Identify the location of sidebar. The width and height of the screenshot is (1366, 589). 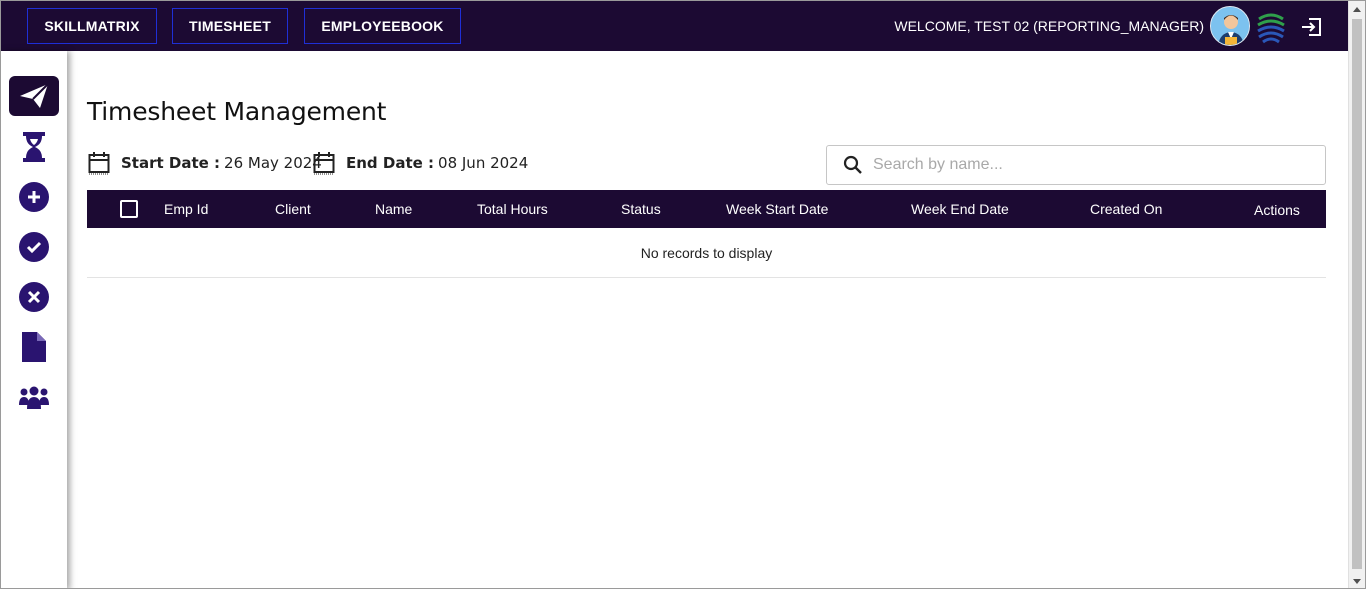
(34, 319).